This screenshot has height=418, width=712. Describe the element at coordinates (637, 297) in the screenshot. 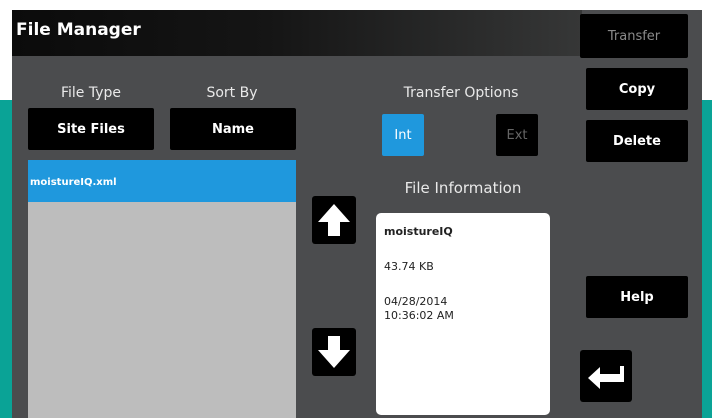

I see `help-button: Help` at that location.